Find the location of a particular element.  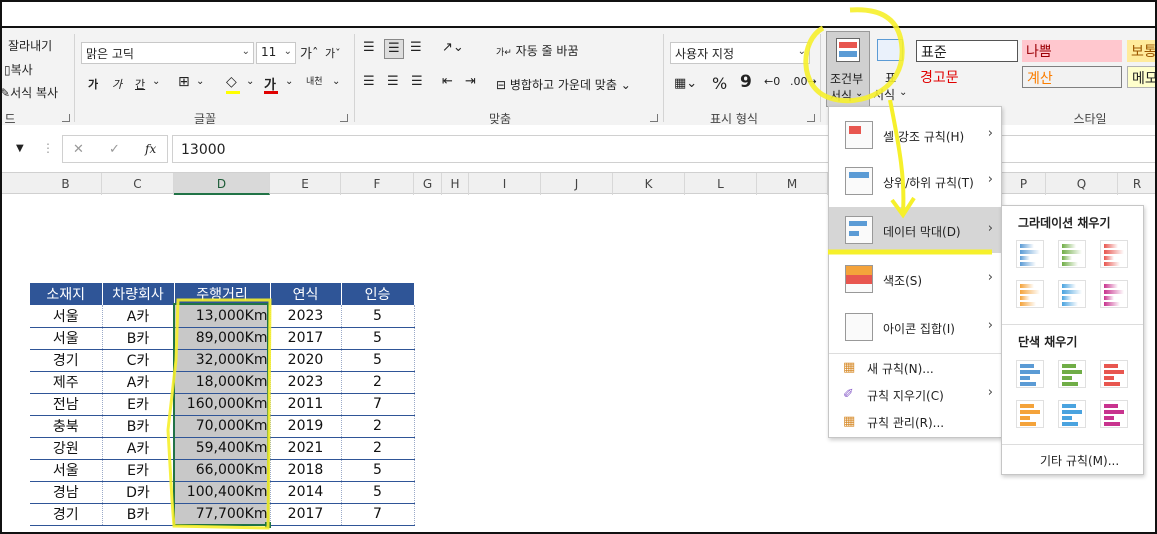

annotation-column-outline is located at coordinates (219, 414).